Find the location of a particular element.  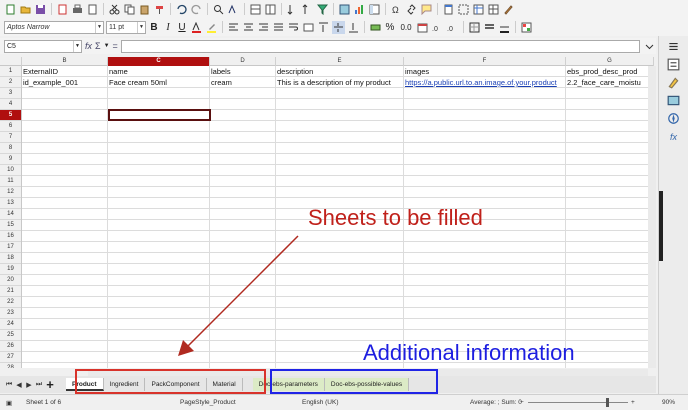

cell-b1: ExternalID is located at coordinates (65, 71).